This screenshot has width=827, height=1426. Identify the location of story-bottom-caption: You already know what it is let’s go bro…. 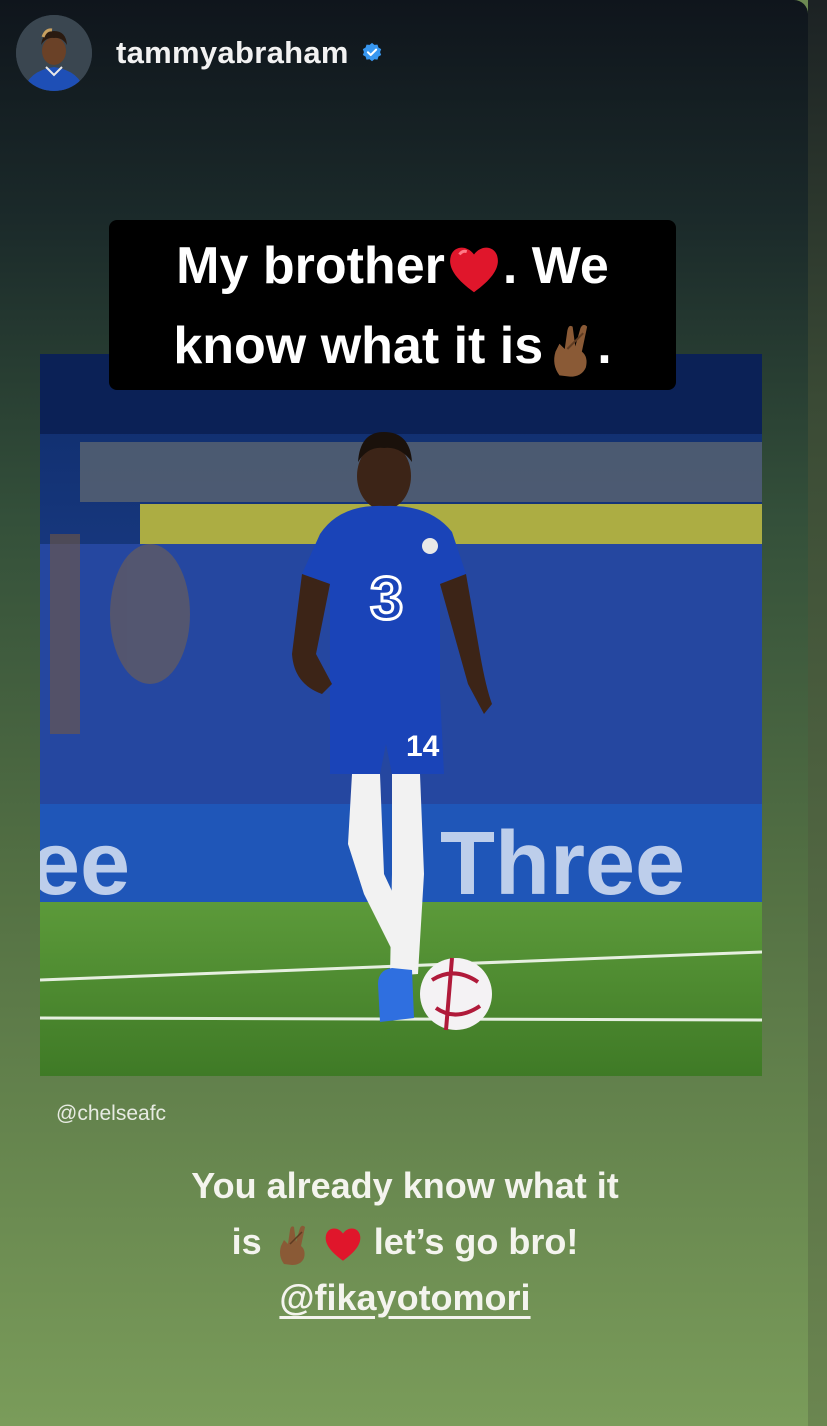
(405, 1242).